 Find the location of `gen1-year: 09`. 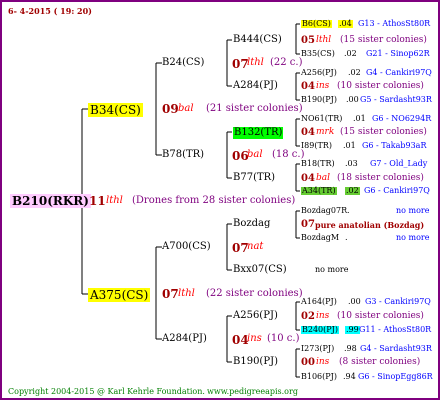

gen1-year: 09 is located at coordinates (170, 109).